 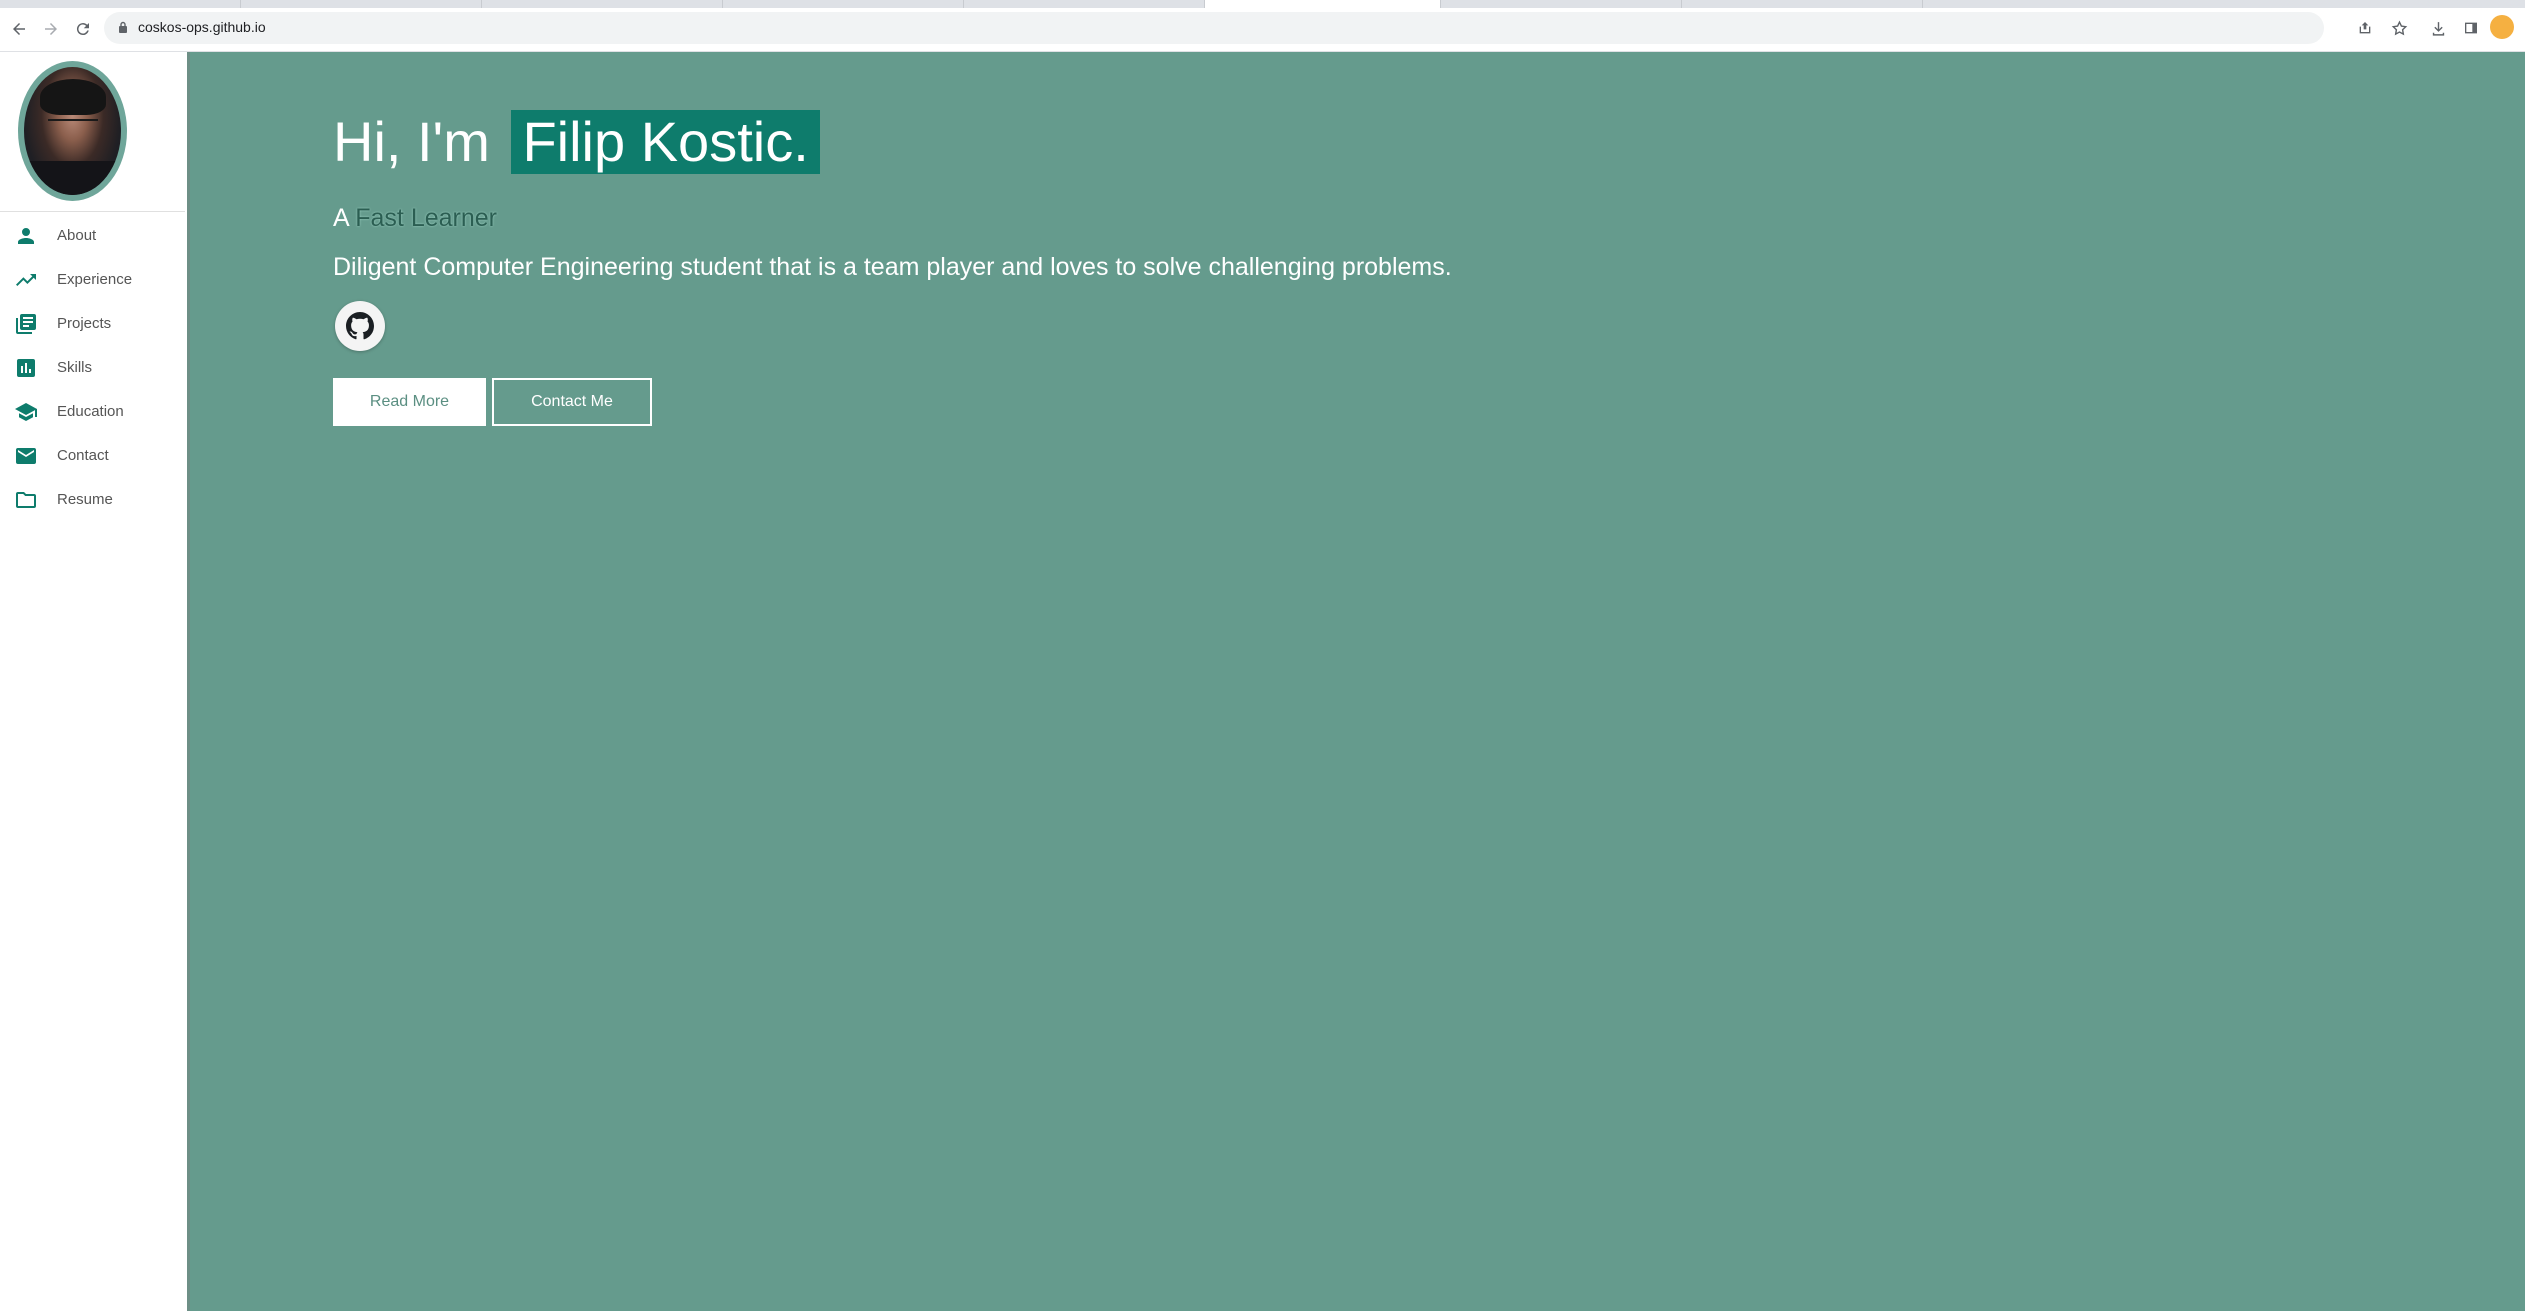 I want to click on name-highlight: Filip Kostic., so click(x=665, y=142).